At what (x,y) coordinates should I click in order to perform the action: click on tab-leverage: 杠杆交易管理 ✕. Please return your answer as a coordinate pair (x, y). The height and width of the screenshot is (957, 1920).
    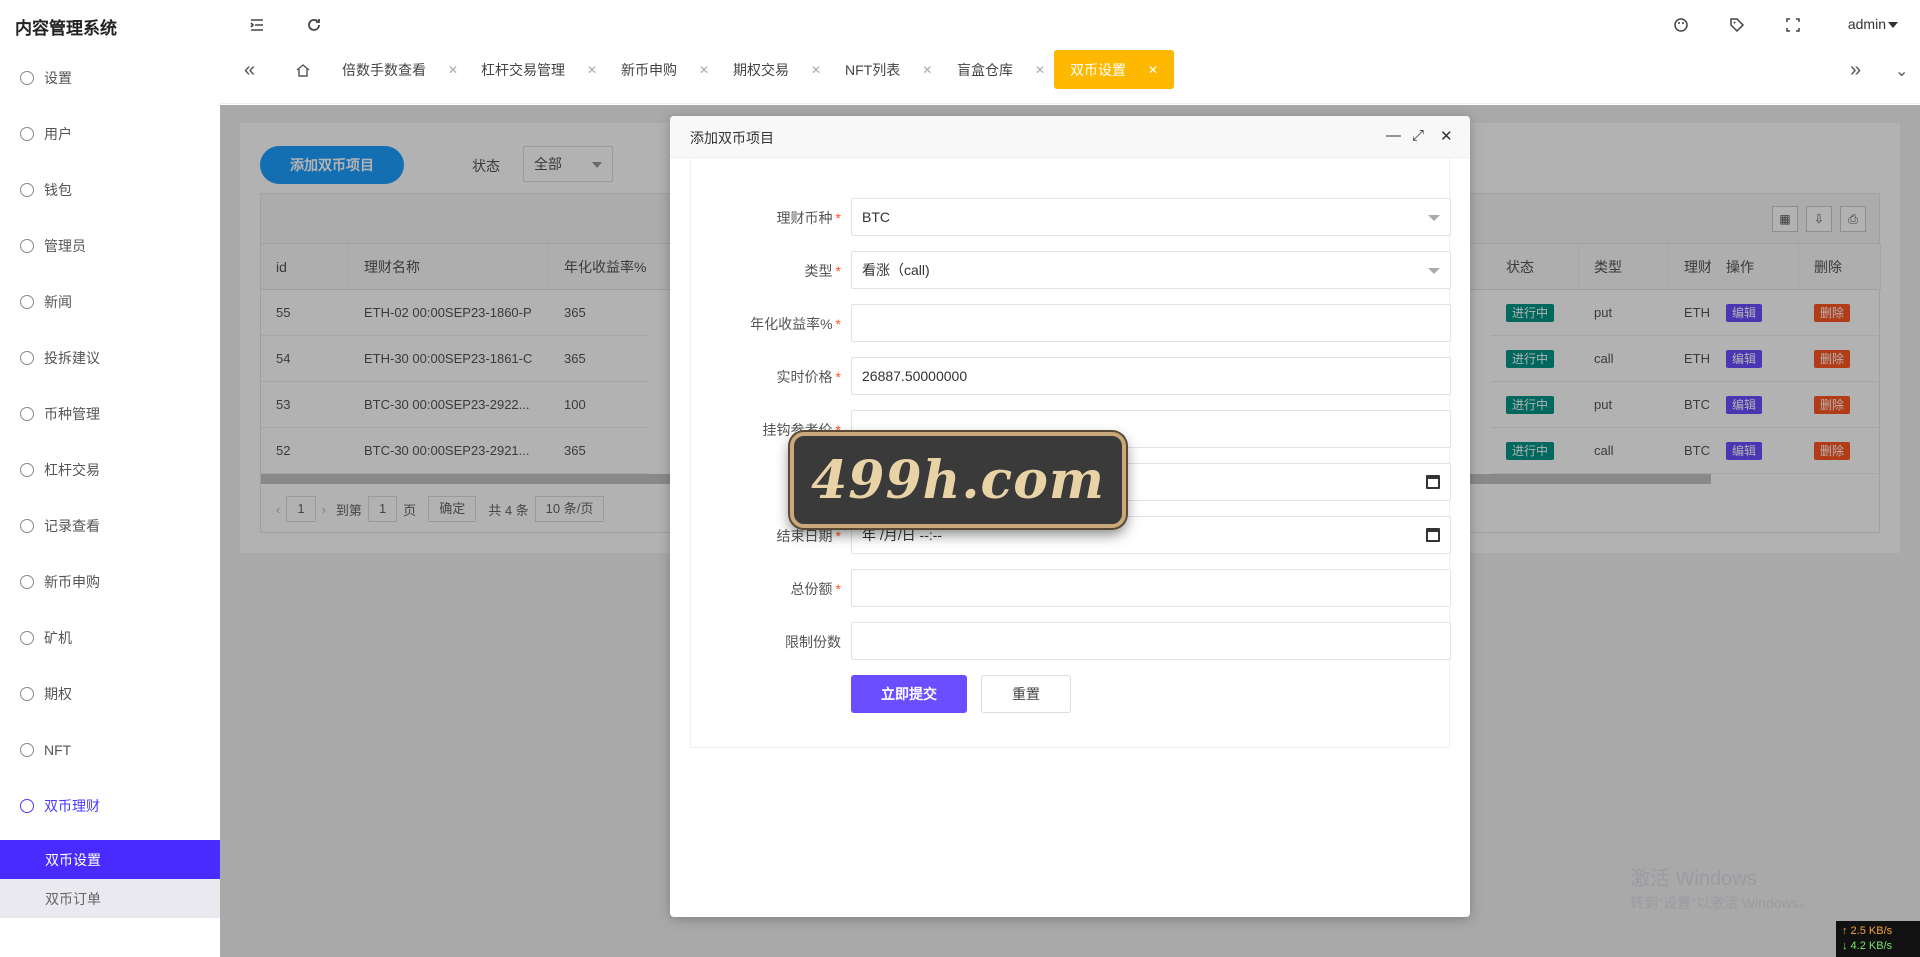
    Looking at the image, I should click on (539, 69).